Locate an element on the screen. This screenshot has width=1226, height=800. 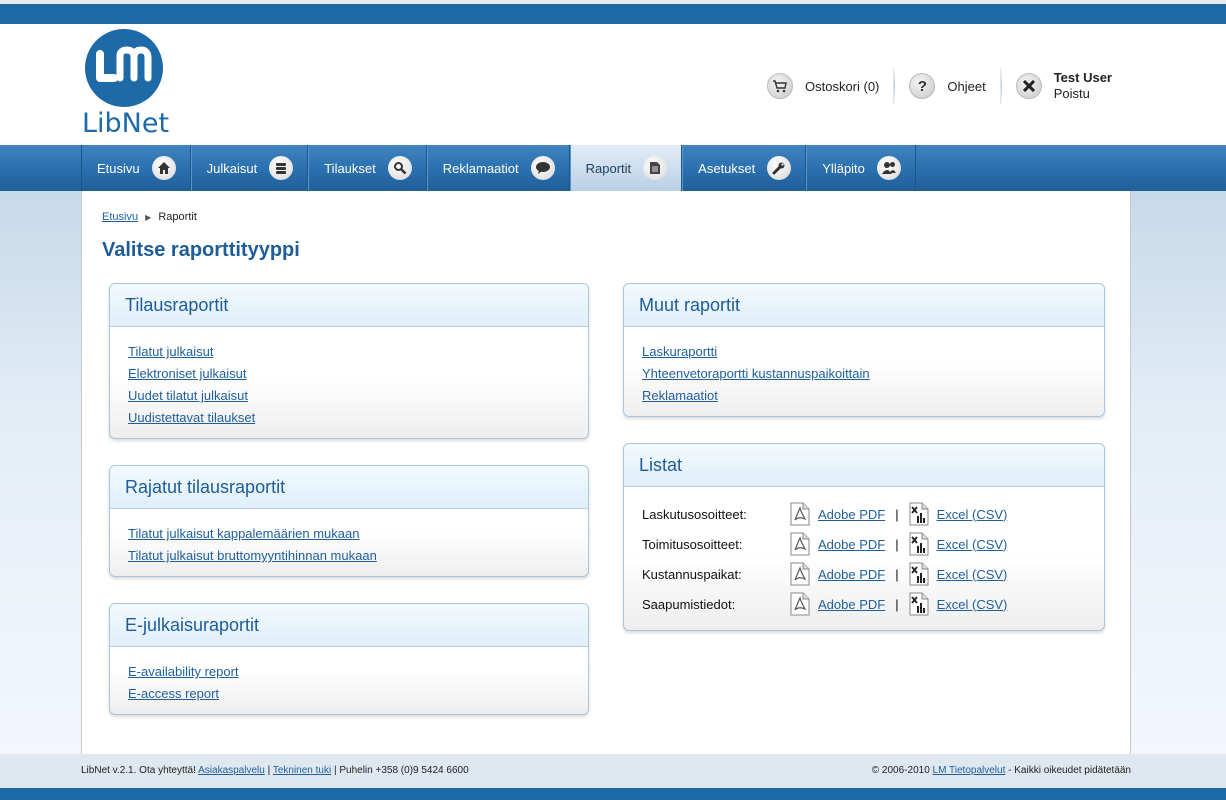
breadcrumb-home-link: Etusivu is located at coordinates (120, 217).